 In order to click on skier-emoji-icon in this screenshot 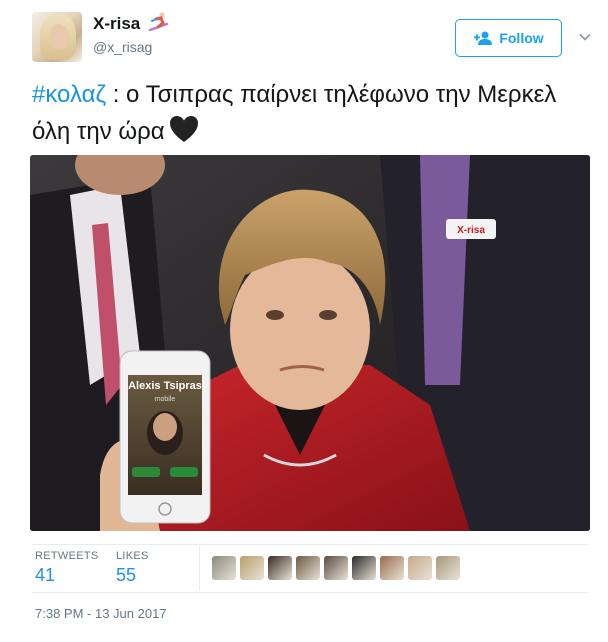, I will do `click(158, 22)`.